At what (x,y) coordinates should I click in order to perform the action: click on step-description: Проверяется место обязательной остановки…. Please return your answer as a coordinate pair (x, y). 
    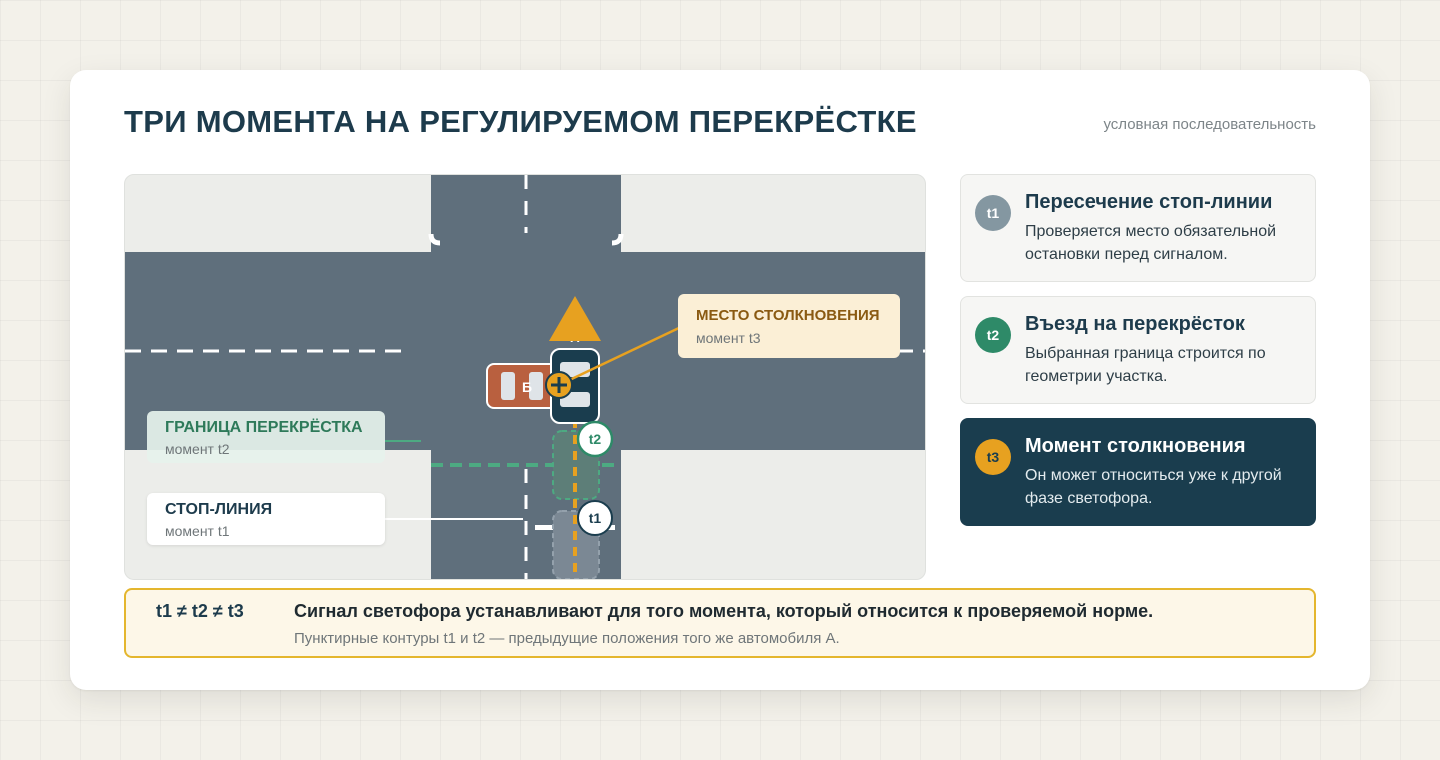
    Looking at the image, I should click on (1151, 243).